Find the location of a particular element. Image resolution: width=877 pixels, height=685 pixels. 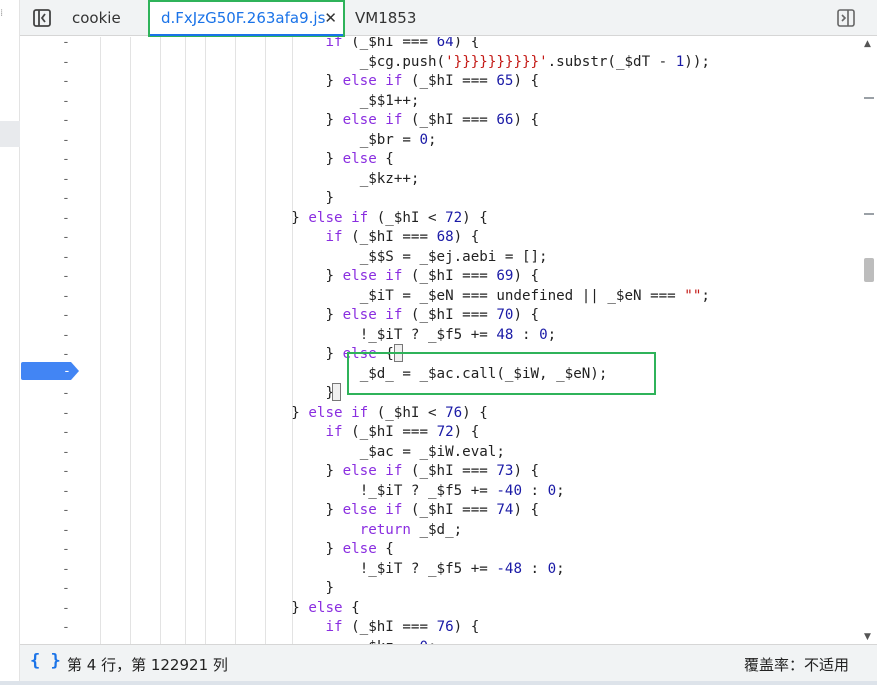

code-token: _$ac = _$iW.eval; is located at coordinates (432, 451).